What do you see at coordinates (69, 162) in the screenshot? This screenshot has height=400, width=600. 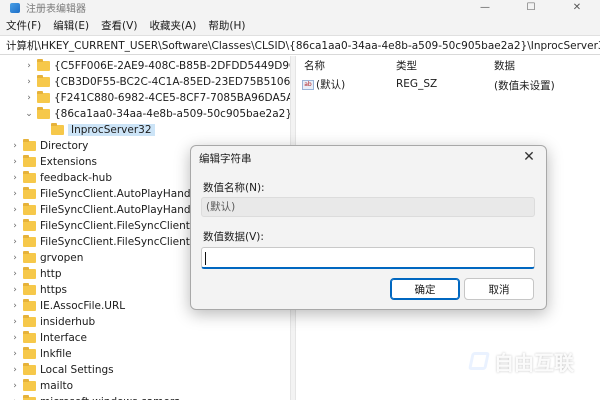 I see `tree-item-label: Extensions` at bounding box center [69, 162].